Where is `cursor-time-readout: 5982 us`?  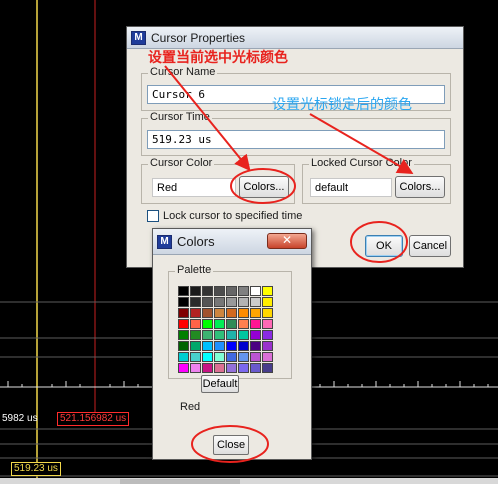 cursor-time-readout: 5982 us is located at coordinates (20, 418).